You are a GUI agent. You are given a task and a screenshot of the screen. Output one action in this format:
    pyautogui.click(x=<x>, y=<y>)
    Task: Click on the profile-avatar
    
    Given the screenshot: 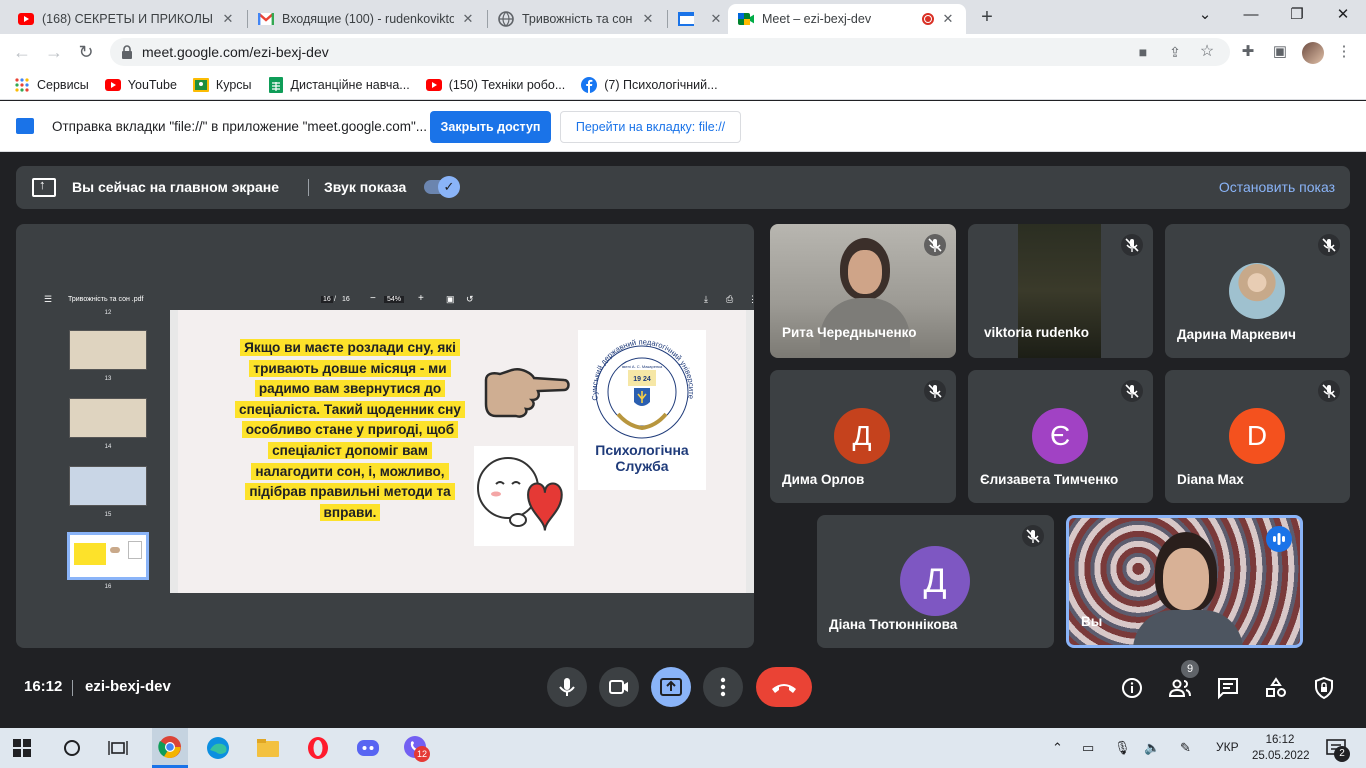 What is the action you would take?
    pyautogui.click(x=1313, y=53)
    